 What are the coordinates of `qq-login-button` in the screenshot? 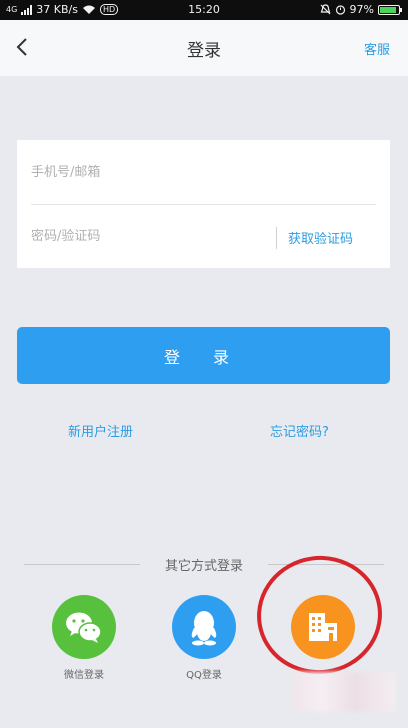 It's located at (204, 627).